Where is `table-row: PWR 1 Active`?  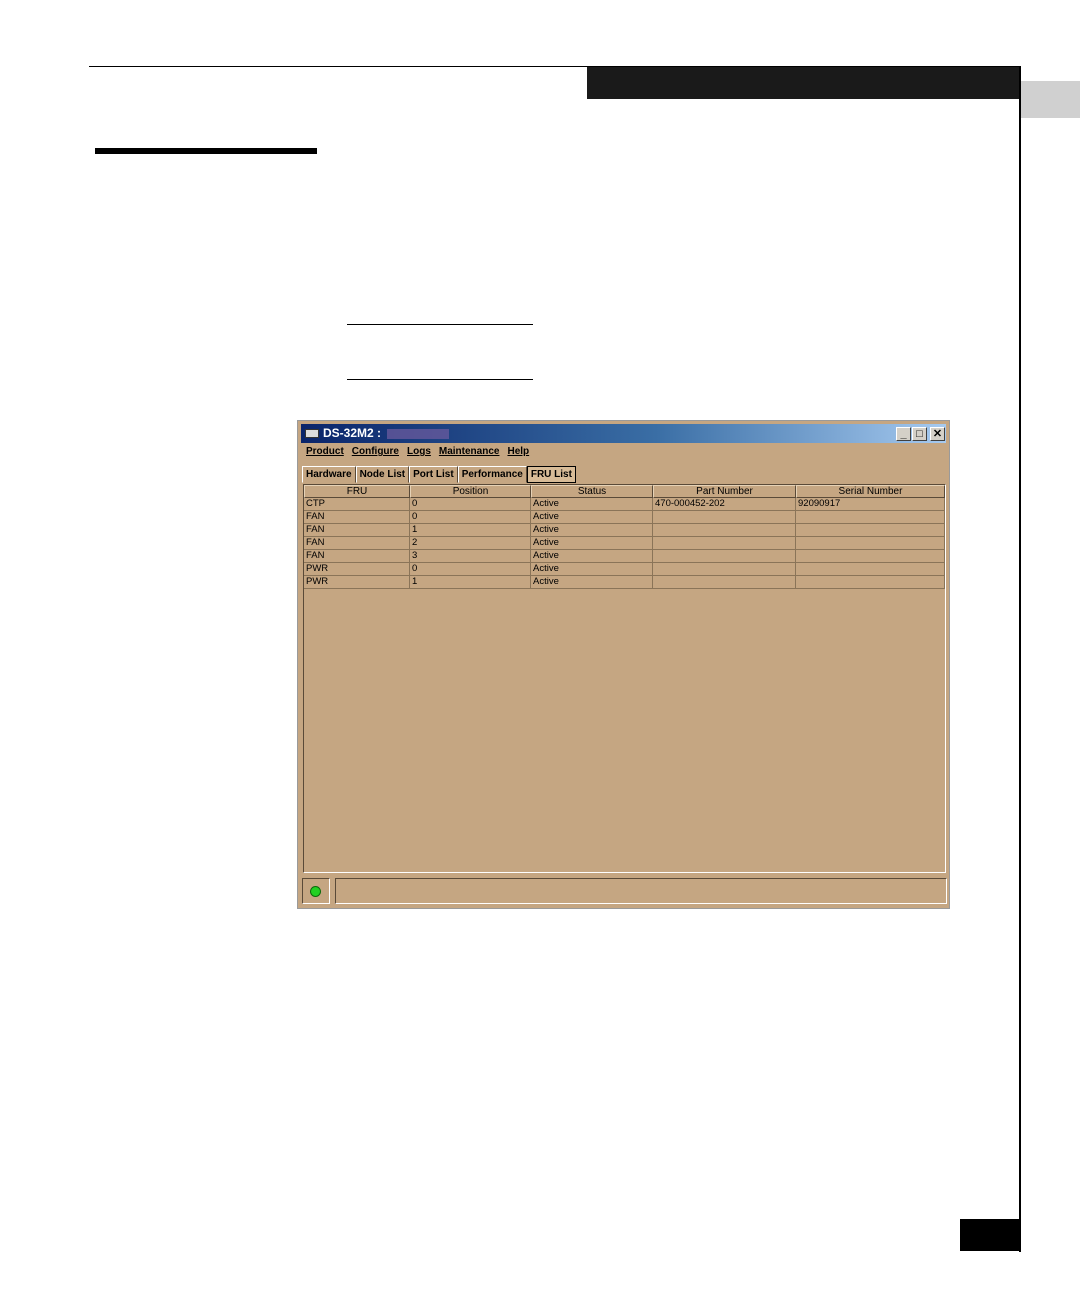 table-row: PWR 1 Active is located at coordinates (624, 582).